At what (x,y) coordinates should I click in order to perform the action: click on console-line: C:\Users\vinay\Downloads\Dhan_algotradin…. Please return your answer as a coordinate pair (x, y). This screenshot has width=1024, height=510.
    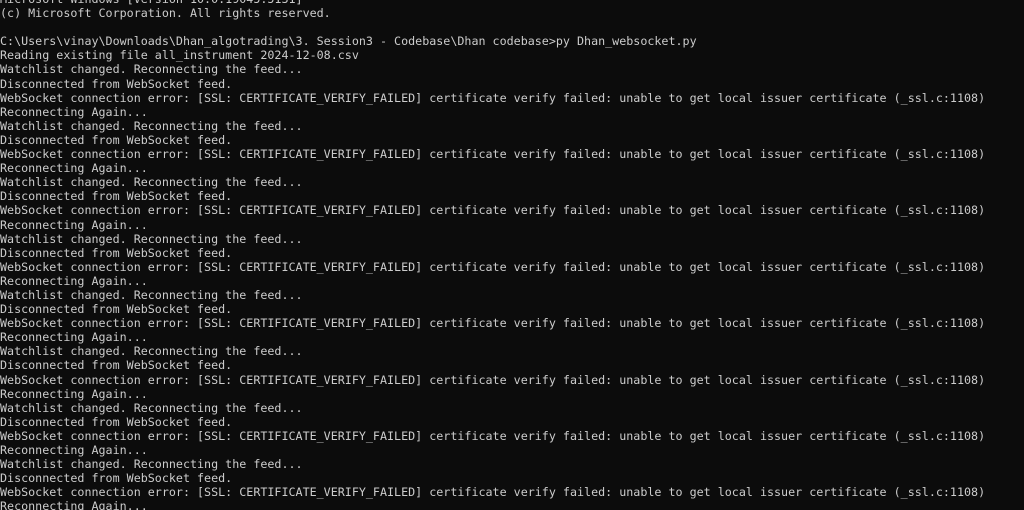
    Looking at the image, I should click on (348, 41).